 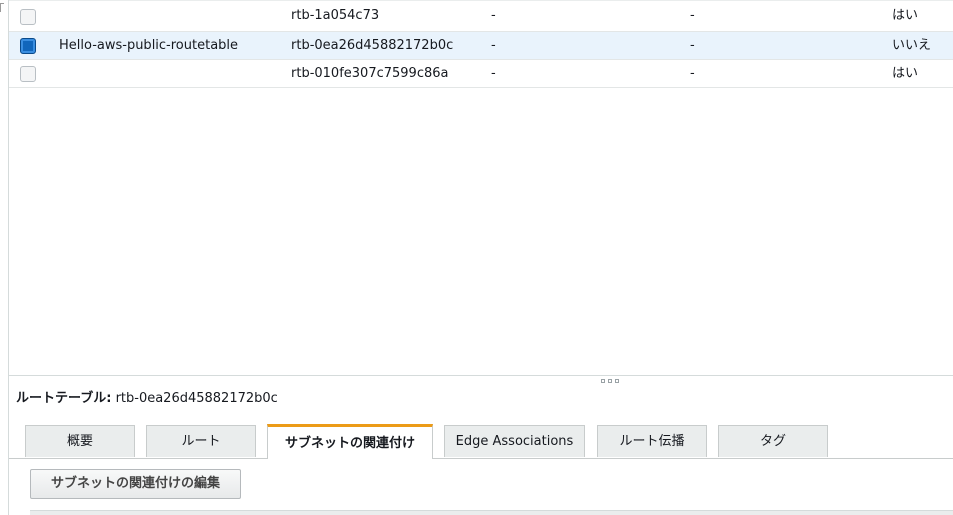 I want to click on splitter-grip-icon, so click(x=611, y=381).